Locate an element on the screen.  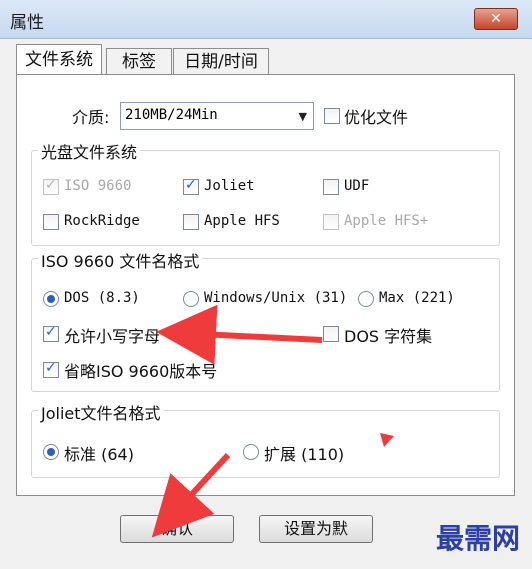
joliet-format-title: Joliet文件名格式 is located at coordinates (101, 412).